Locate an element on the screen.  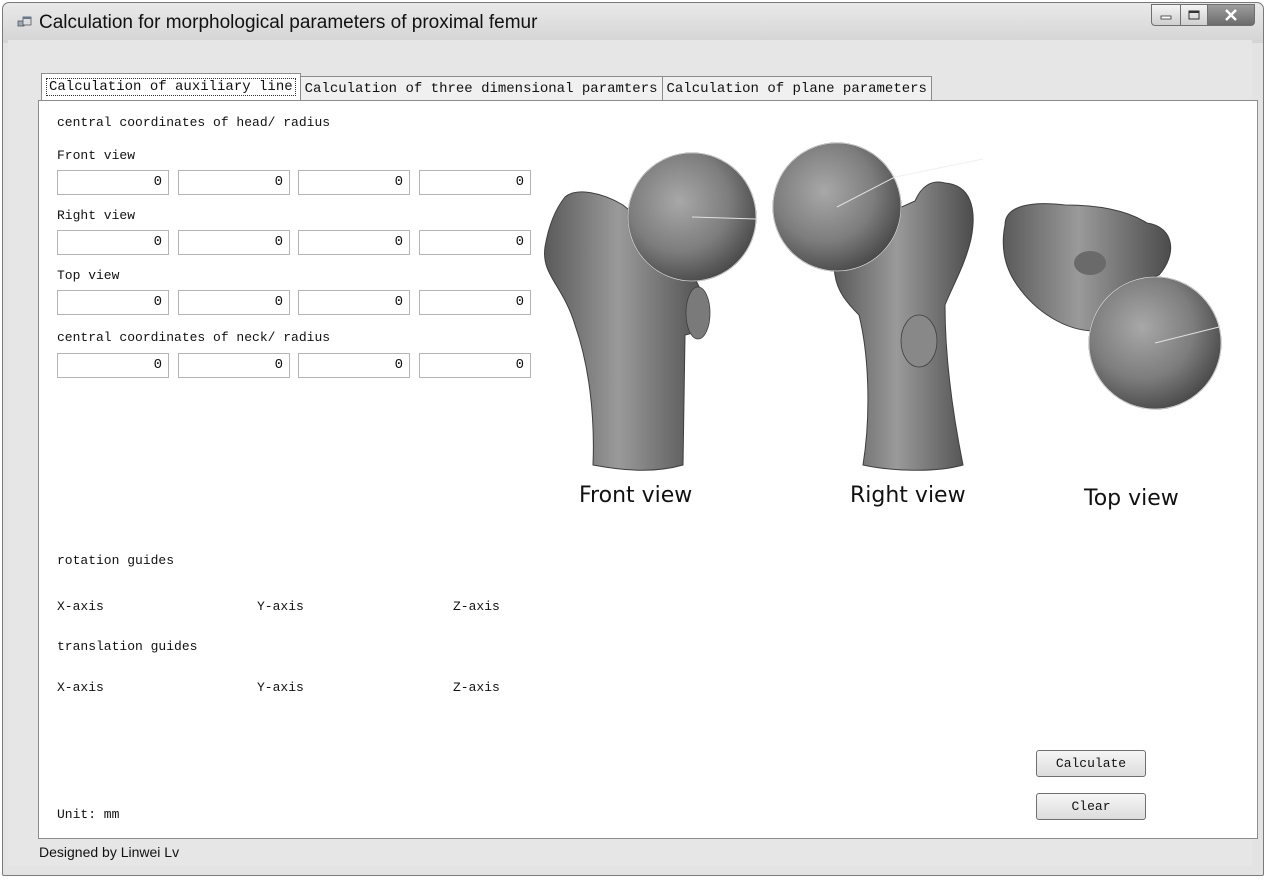
translation-x-axis-label: X-axis is located at coordinates (80, 687).